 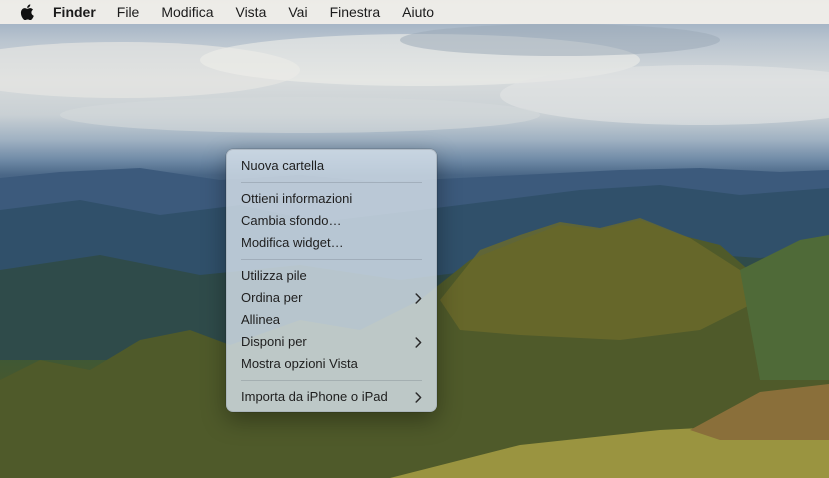 What do you see at coordinates (331, 276) in the screenshot?
I see `menu-item-utilizza-pile: Utilizza pile` at bounding box center [331, 276].